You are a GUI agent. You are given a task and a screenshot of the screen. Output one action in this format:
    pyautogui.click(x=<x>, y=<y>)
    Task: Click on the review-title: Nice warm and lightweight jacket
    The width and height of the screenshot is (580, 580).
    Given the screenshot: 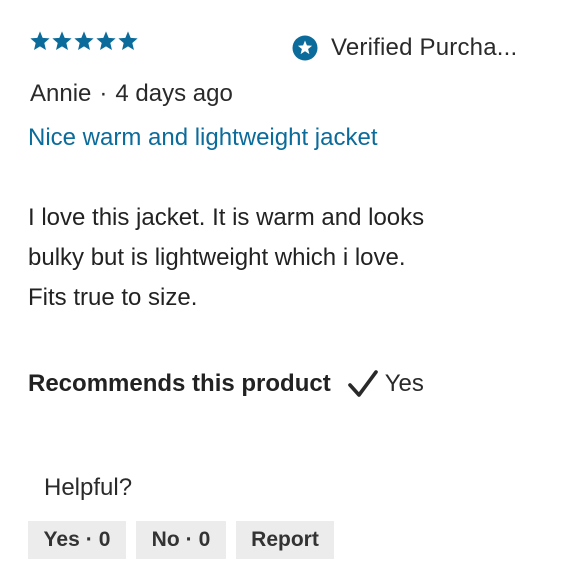 What is the action you would take?
    pyautogui.click(x=203, y=137)
    